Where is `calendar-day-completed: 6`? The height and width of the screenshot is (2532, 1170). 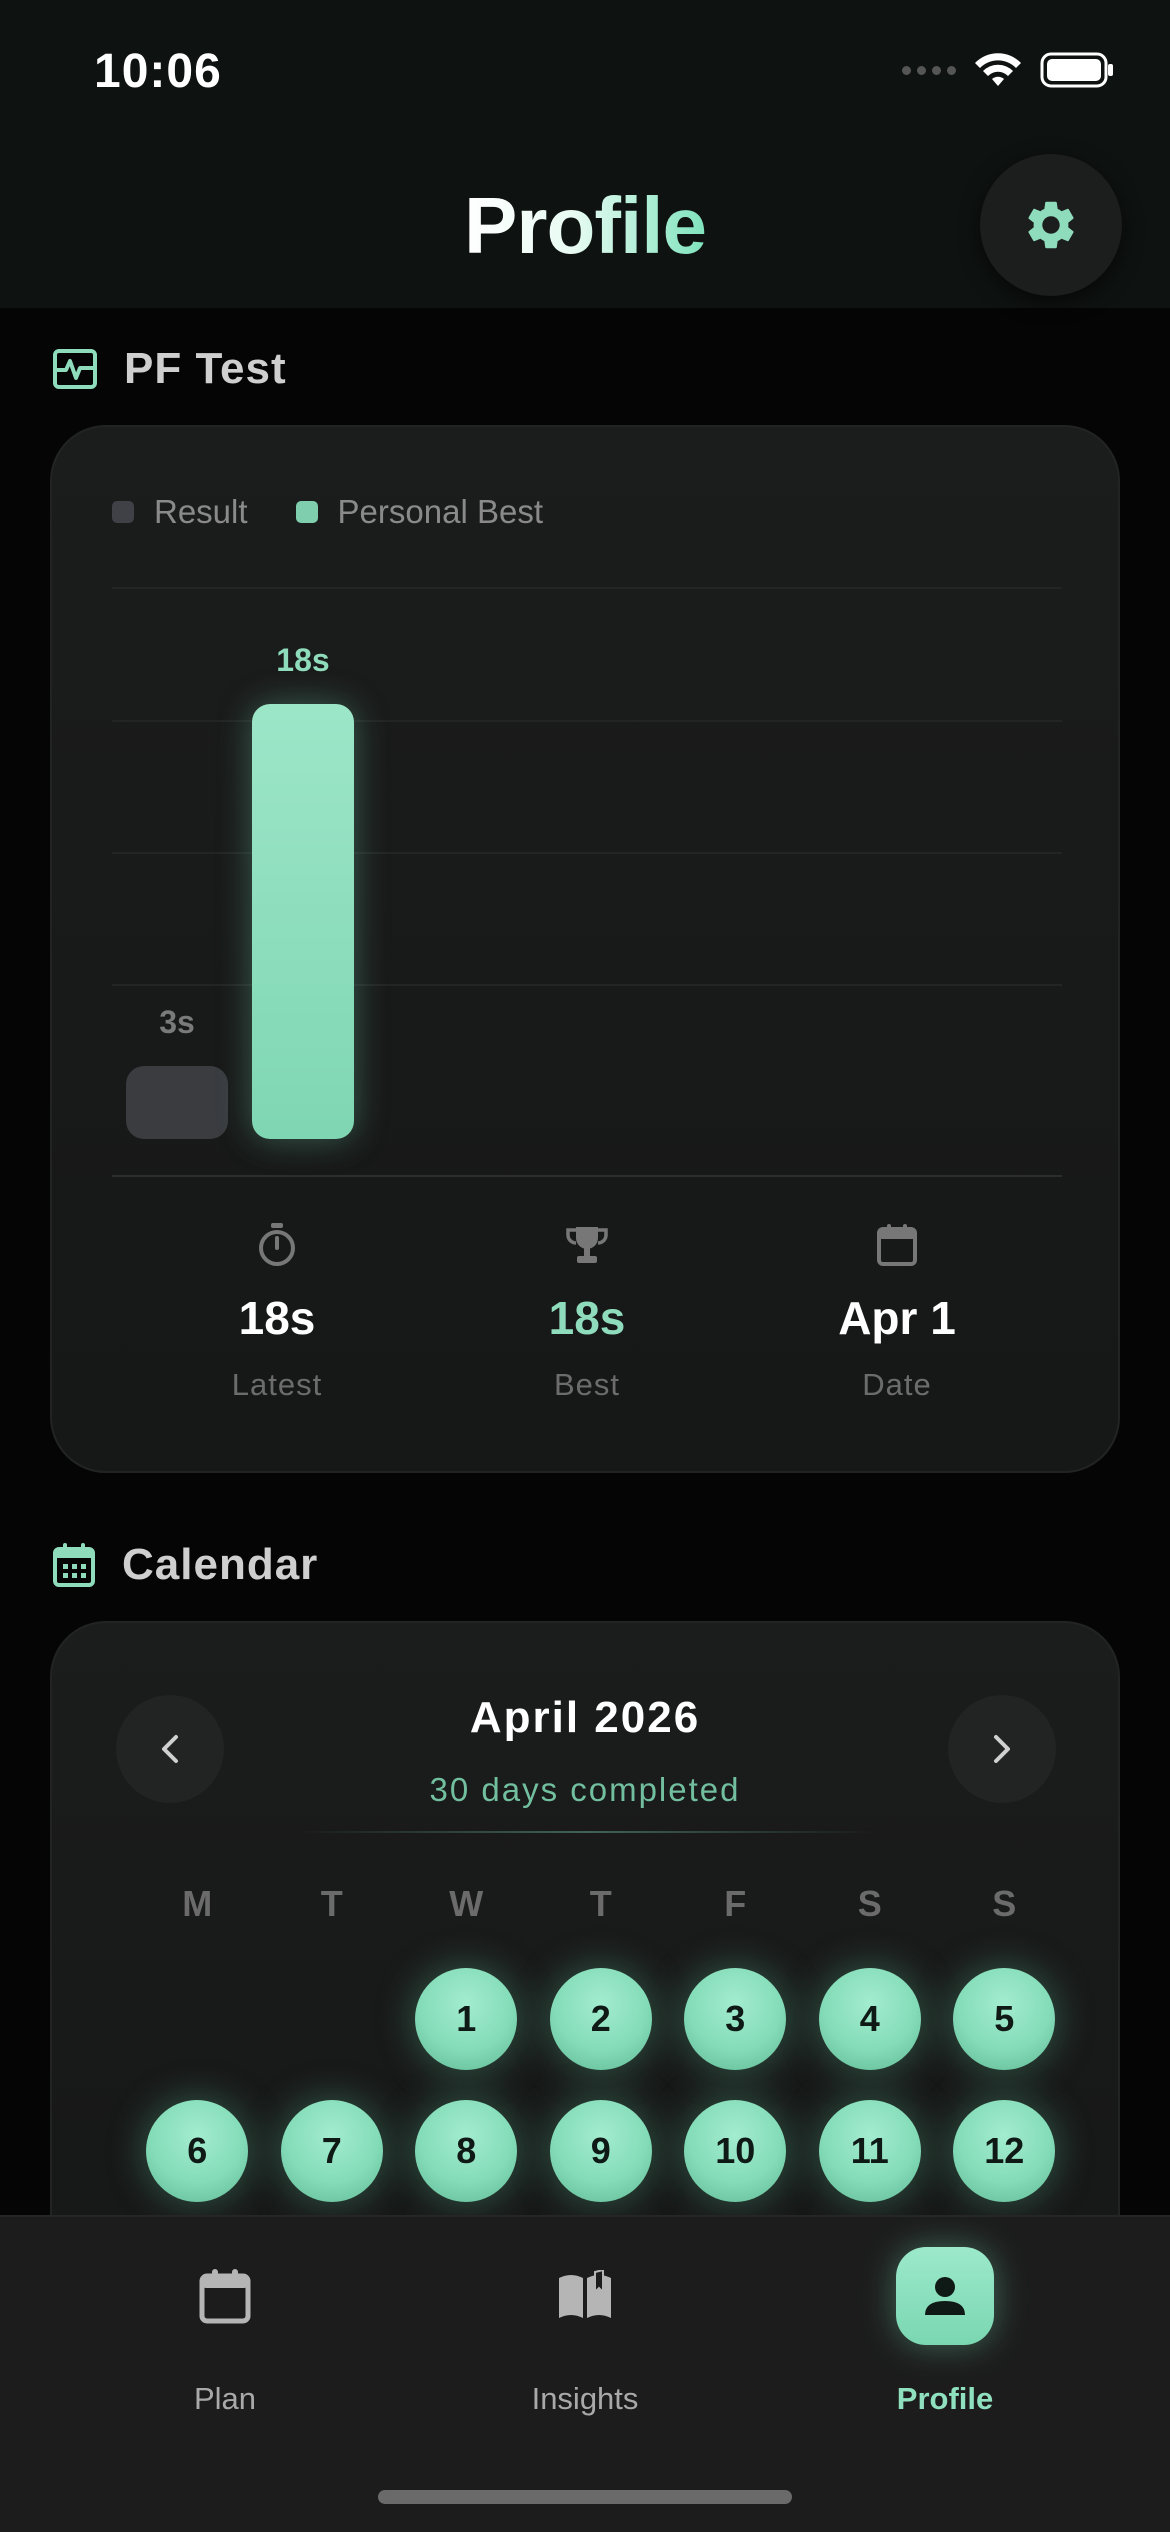 calendar-day-completed: 6 is located at coordinates (197, 2151).